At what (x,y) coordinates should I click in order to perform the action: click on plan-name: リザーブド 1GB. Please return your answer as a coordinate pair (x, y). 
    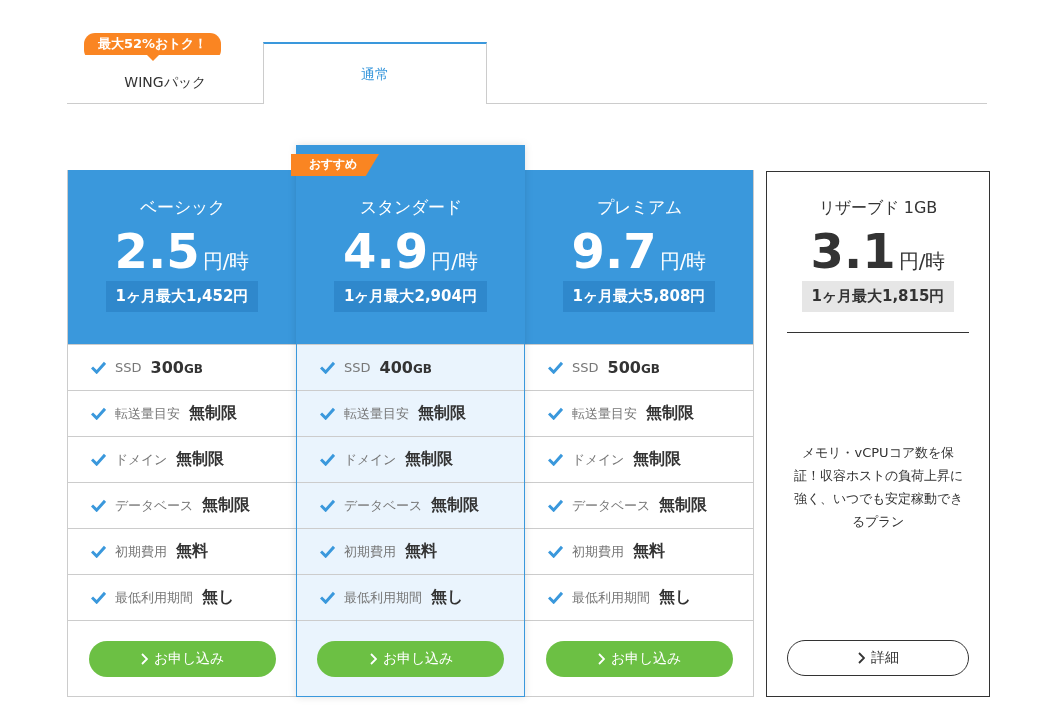
    Looking at the image, I should click on (878, 208).